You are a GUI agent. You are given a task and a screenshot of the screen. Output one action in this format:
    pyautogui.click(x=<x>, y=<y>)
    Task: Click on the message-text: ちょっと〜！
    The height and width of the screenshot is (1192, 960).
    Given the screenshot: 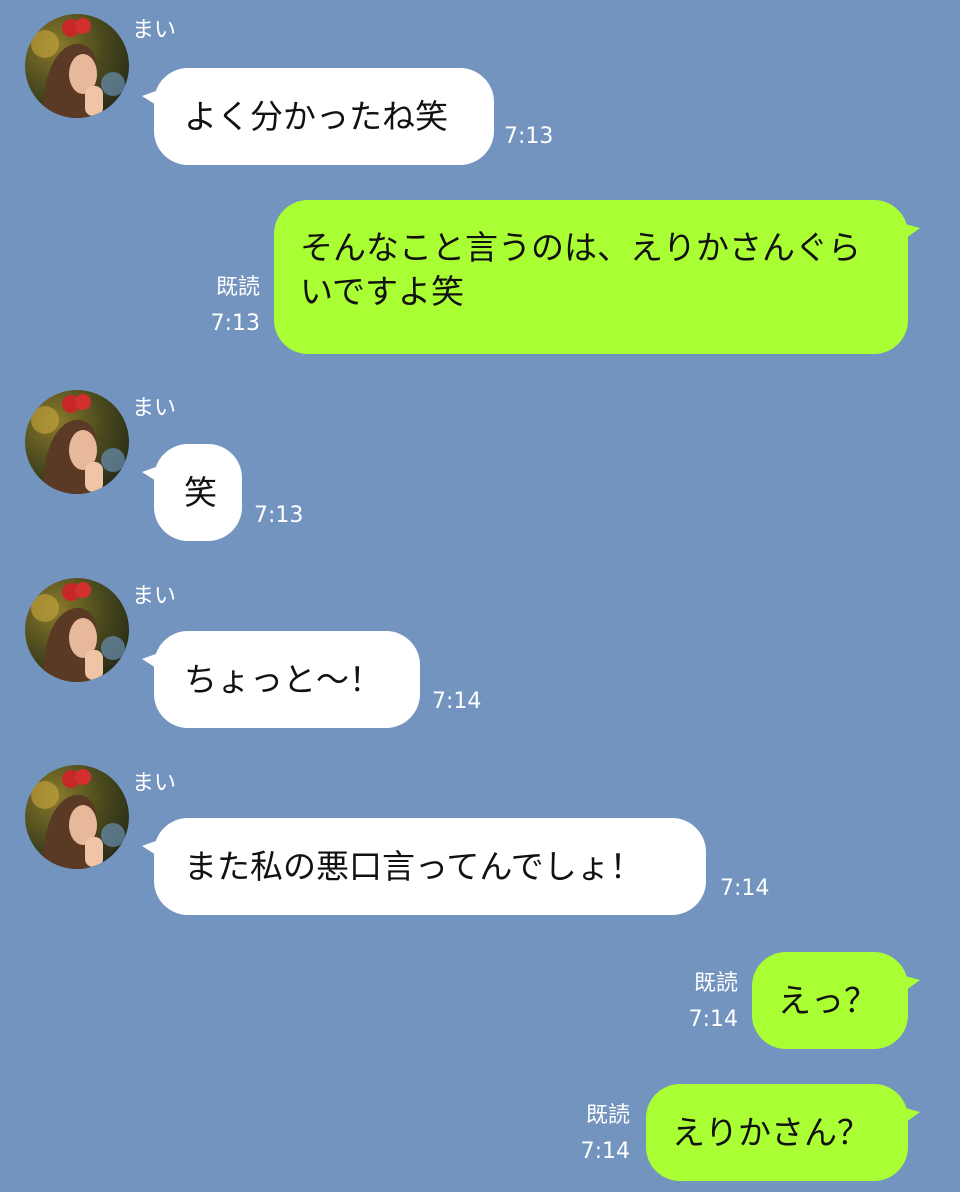 What is the action you would take?
    pyautogui.click(x=283, y=679)
    